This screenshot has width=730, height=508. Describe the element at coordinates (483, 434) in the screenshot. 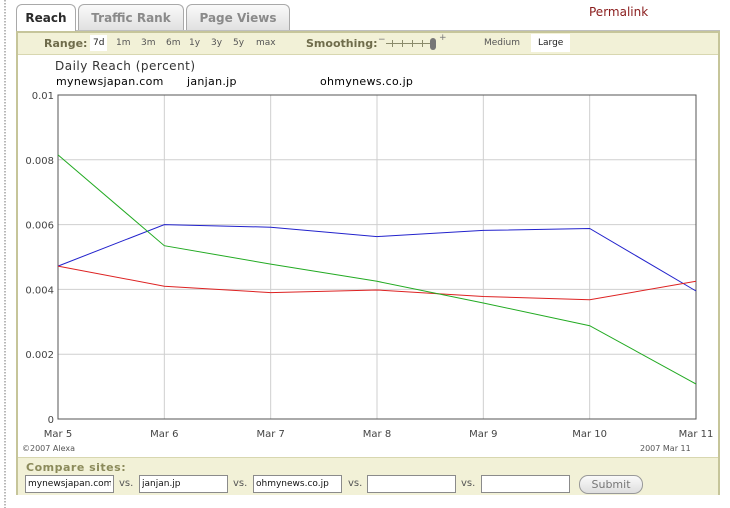

I see `x-tick-label: Mar 9` at that location.